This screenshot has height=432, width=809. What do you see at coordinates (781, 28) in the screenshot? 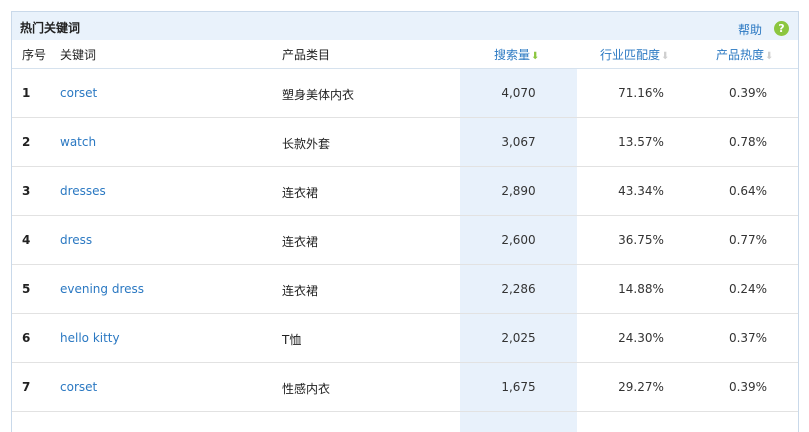
I see `help-question-icon: ?` at bounding box center [781, 28].